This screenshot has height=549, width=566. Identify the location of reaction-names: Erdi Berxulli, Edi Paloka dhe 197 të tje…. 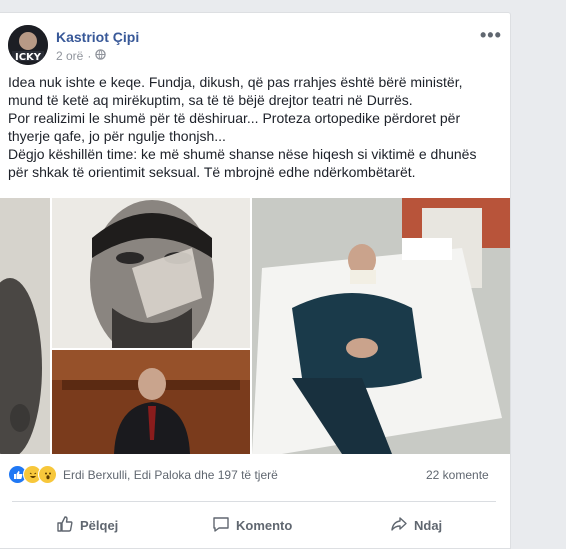
(170, 475).